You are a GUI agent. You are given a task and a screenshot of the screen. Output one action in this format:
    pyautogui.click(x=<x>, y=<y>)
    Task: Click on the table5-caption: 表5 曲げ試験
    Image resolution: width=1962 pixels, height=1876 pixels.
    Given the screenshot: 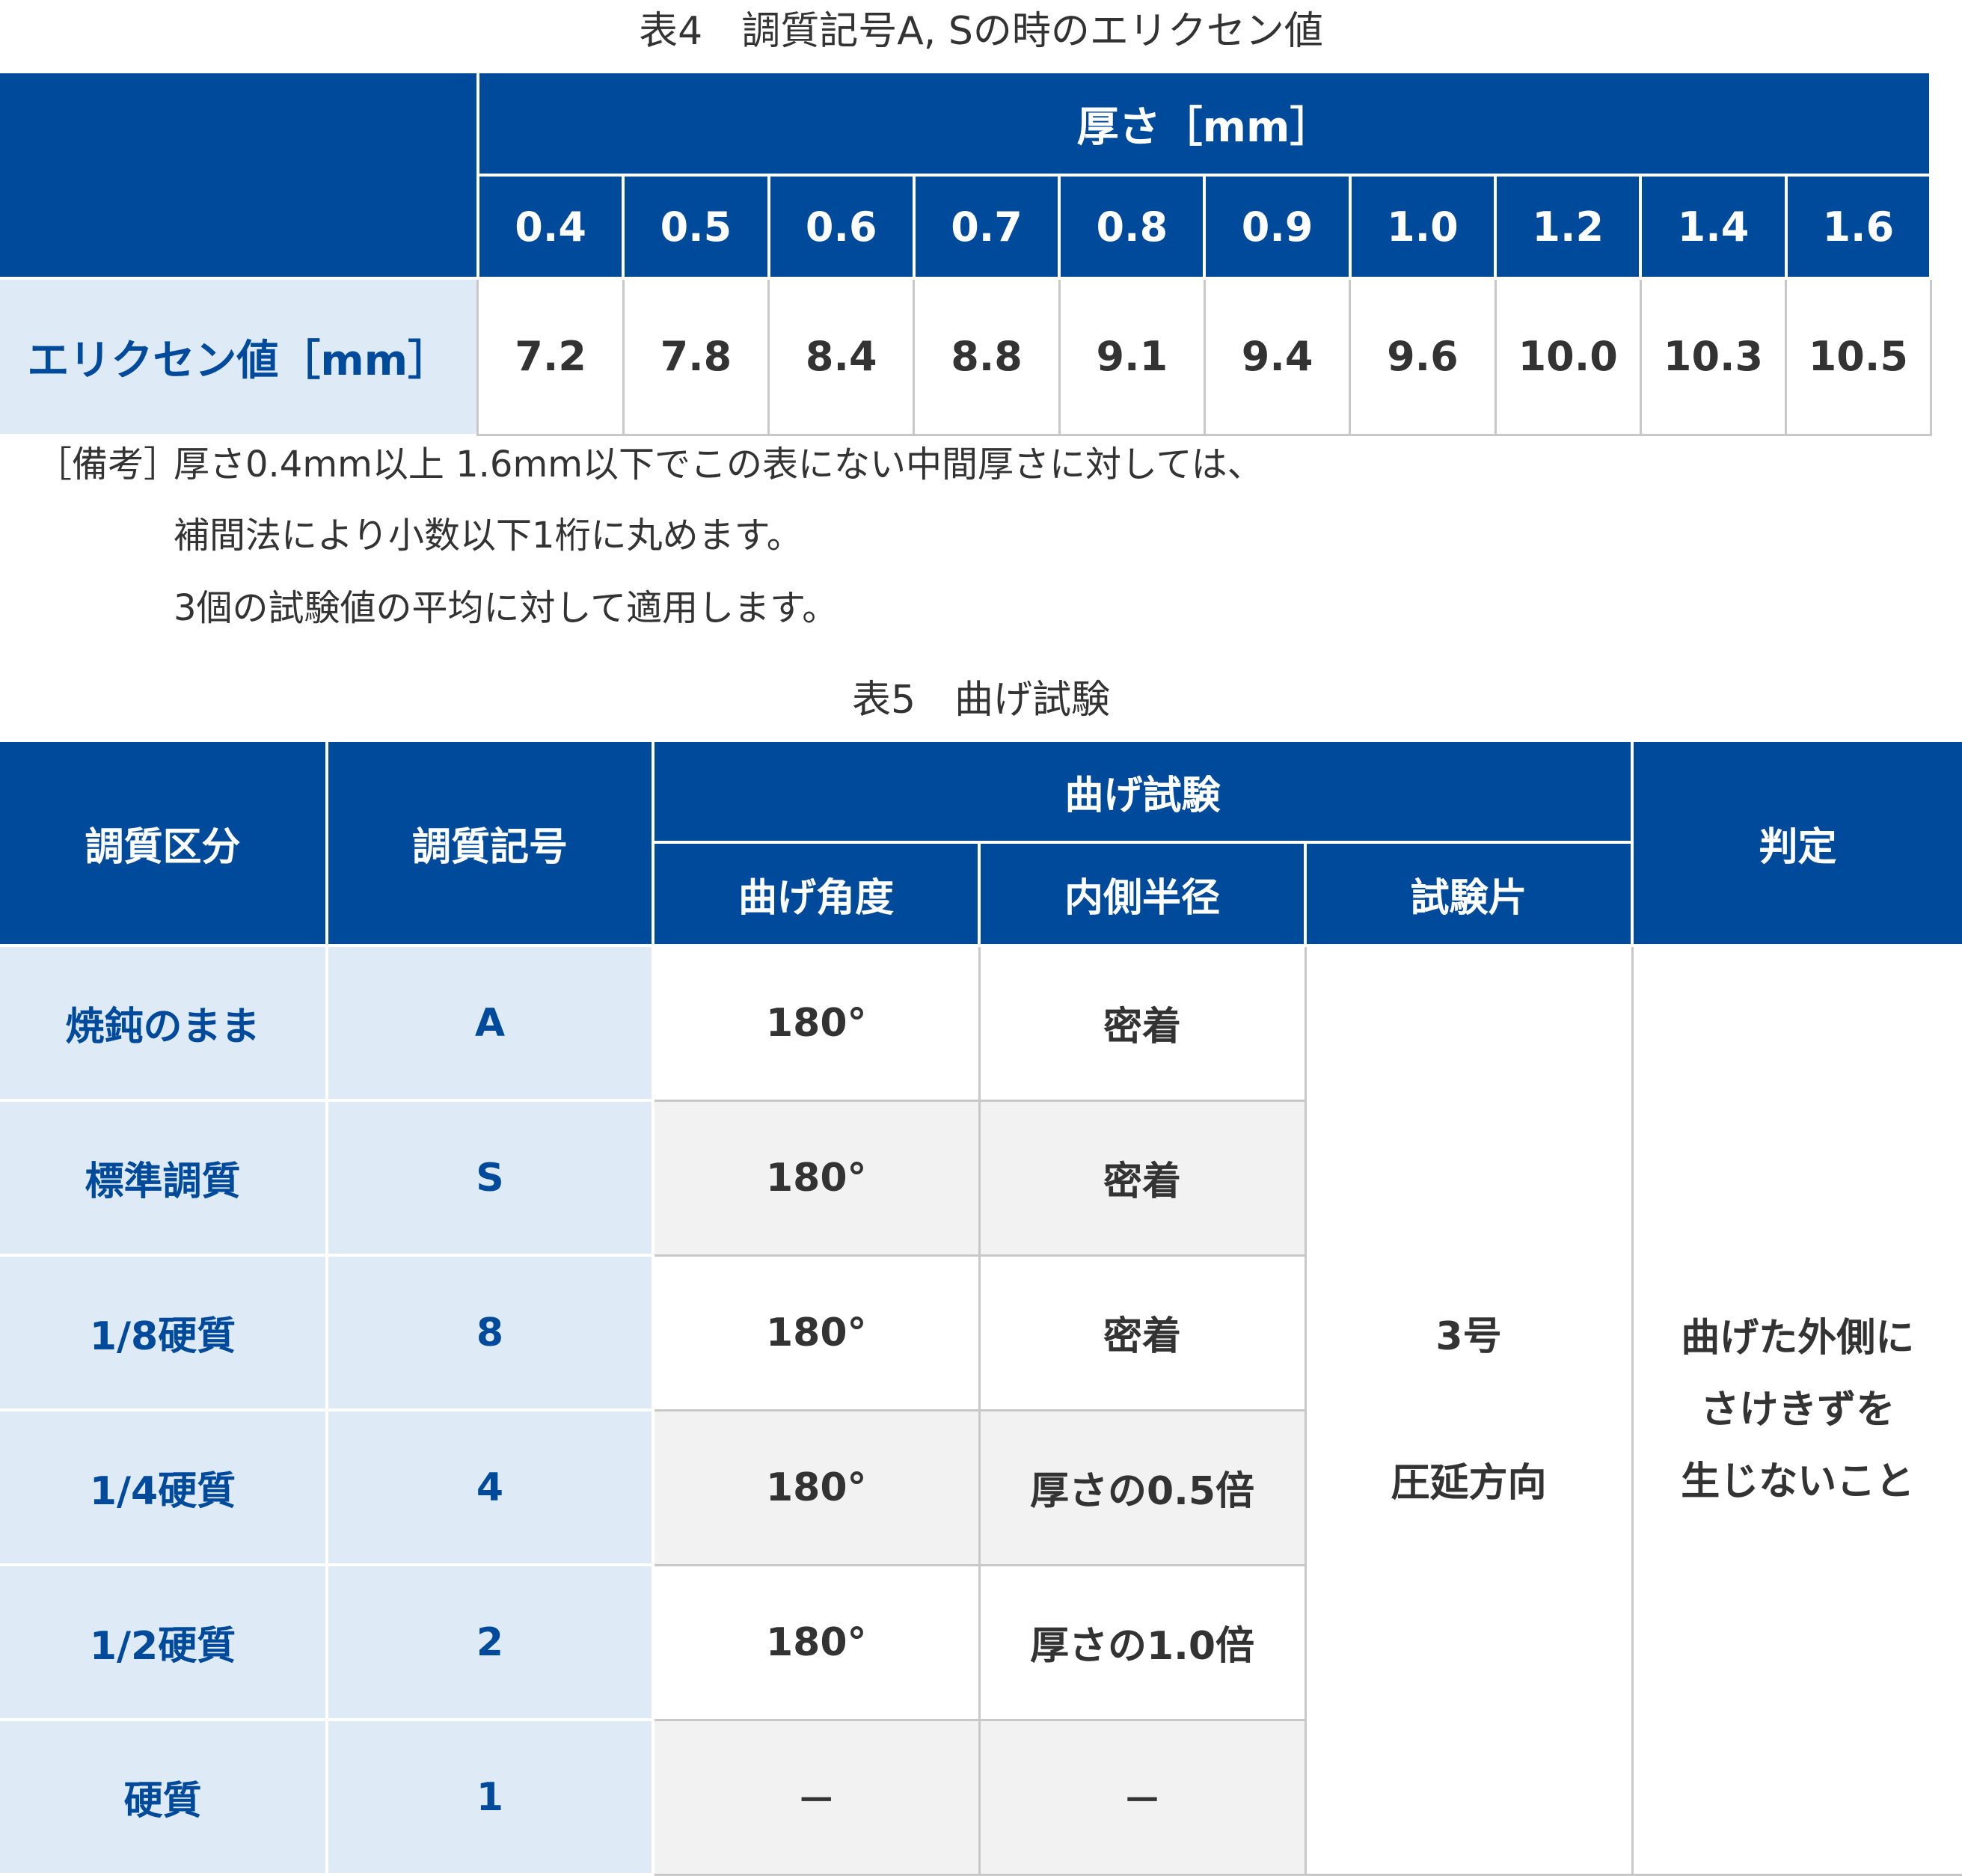 What is the action you would take?
    pyautogui.click(x=981, y=701)
    